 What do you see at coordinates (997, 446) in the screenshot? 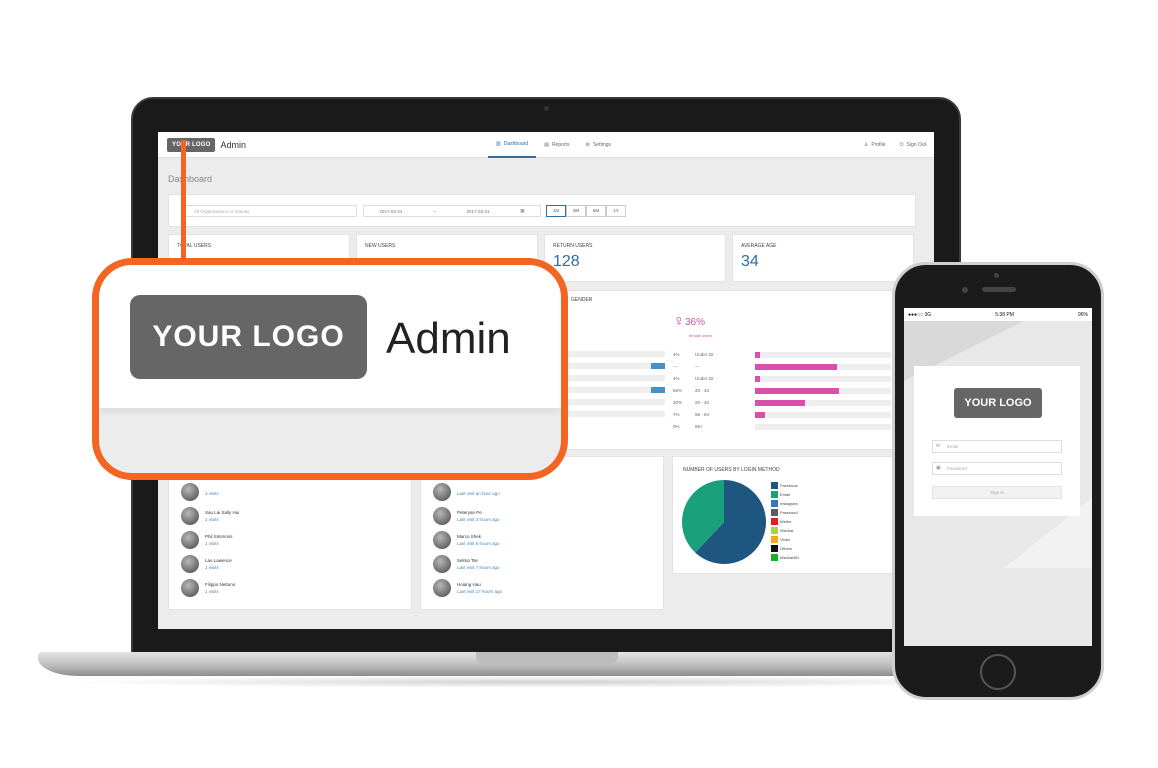
I see `email-field: ✉ Email` at bounding box center [997, 446].